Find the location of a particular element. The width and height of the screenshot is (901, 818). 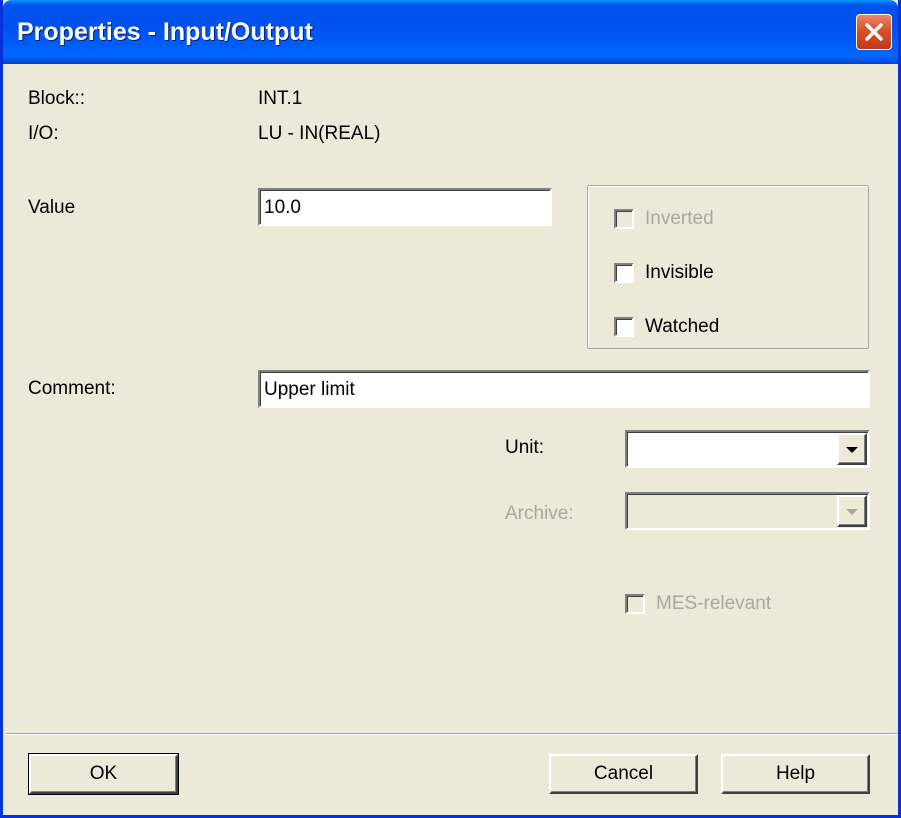

watched-option: Watched is located at coordinates (666, 327).